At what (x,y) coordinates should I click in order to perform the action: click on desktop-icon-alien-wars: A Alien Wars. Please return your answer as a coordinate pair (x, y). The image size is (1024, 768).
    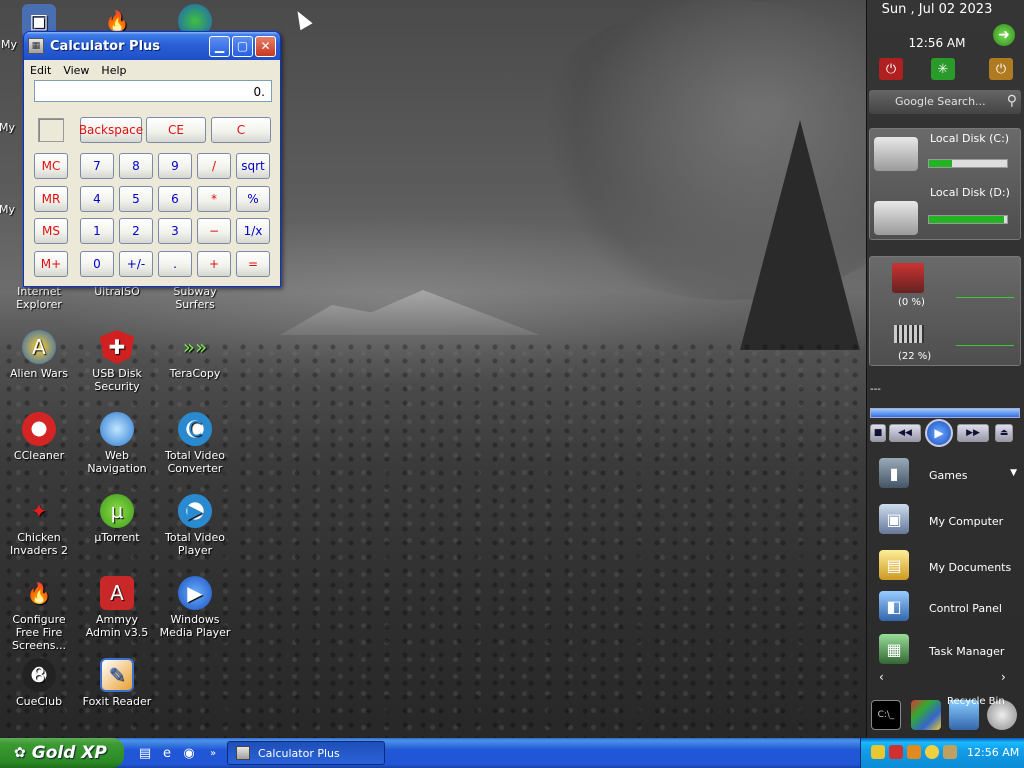
    Looking at the image, I should click on (39, 355).